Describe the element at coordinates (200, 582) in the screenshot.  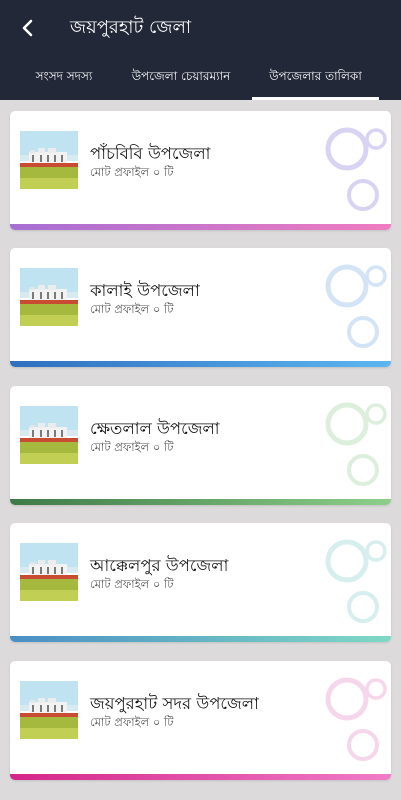
I see `upazila-card: আক্কেলপুর উপজেলা মোট প্রফাইল ০ টি` at that location.